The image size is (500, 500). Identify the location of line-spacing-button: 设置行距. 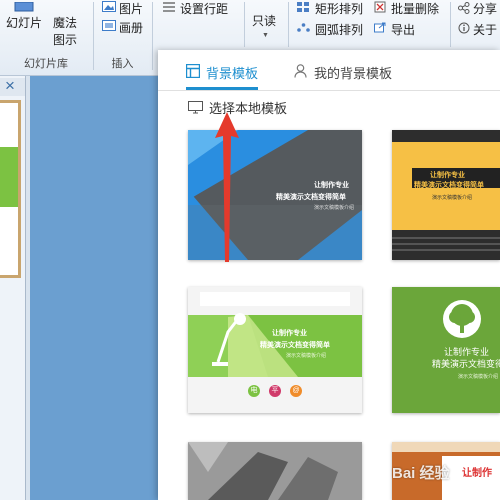
(200, 8).